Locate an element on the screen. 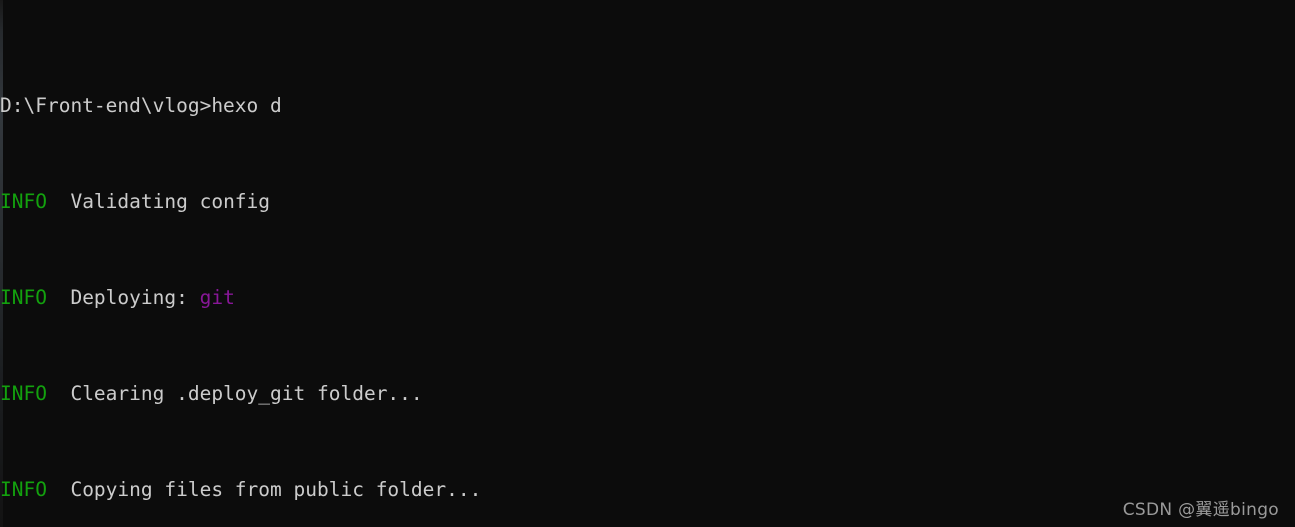  deployer-name: git is located at coordinates (217, 297).